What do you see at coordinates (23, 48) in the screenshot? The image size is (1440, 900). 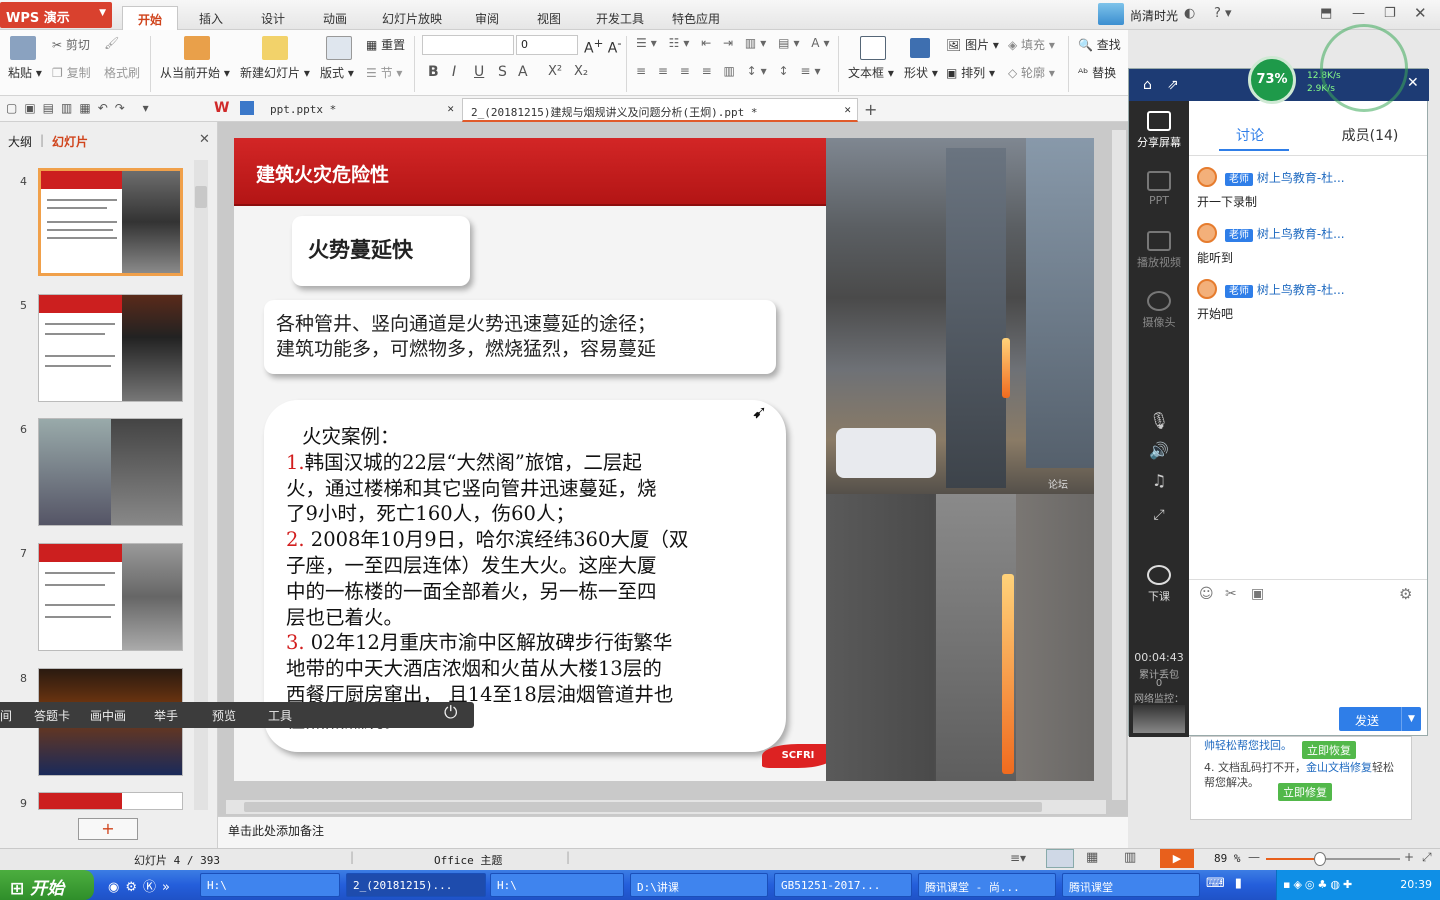 I see `paste-icon` at bounding box center [23, 48].